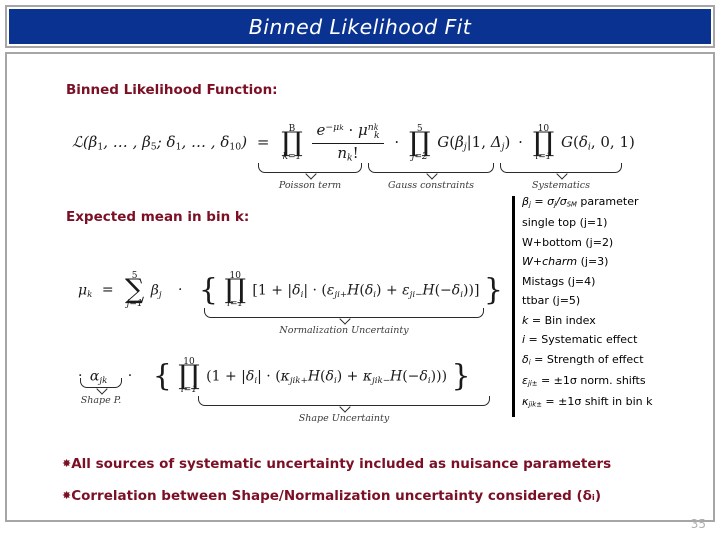 Image resolution: width=720 pixels, height=540 pixels. I want to click on product-poisson: B ∏ k=1, so click(292, 142).